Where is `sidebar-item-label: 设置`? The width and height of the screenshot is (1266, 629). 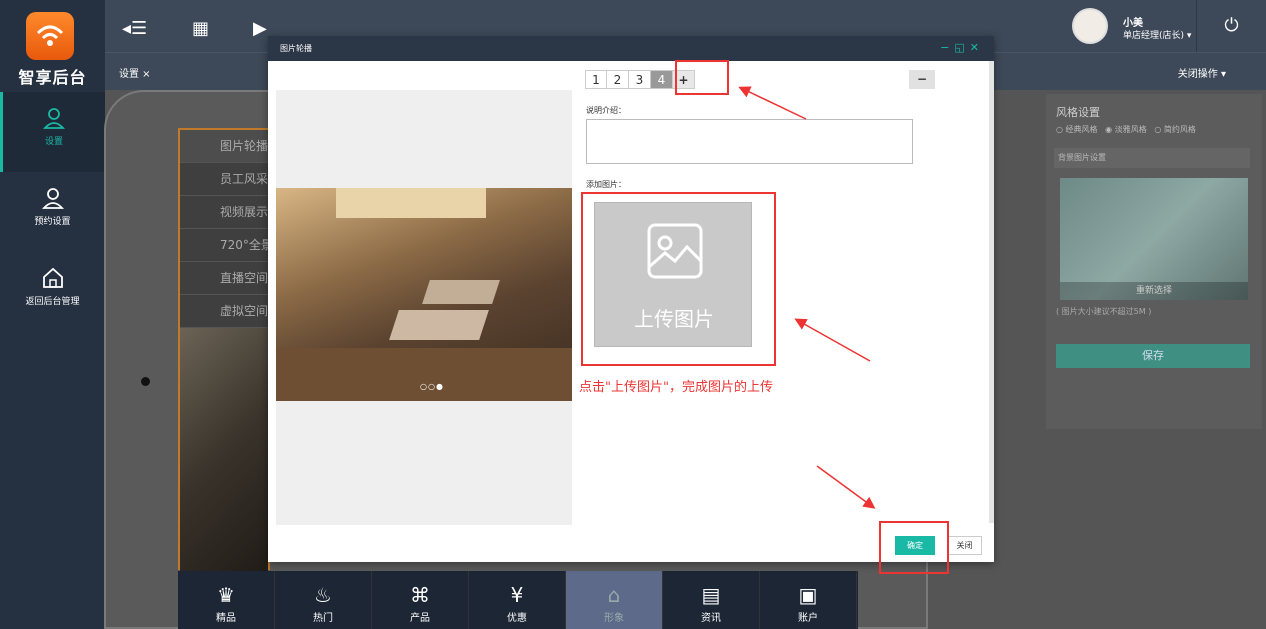
sidebar-item-label: 设置 is located at coordinates (53, 142).